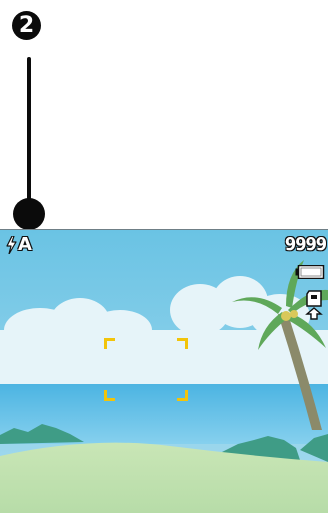  Describe the element at coordinates (109, 395) in the screenshot. I see `focus-corner-bottom-left` at that location.